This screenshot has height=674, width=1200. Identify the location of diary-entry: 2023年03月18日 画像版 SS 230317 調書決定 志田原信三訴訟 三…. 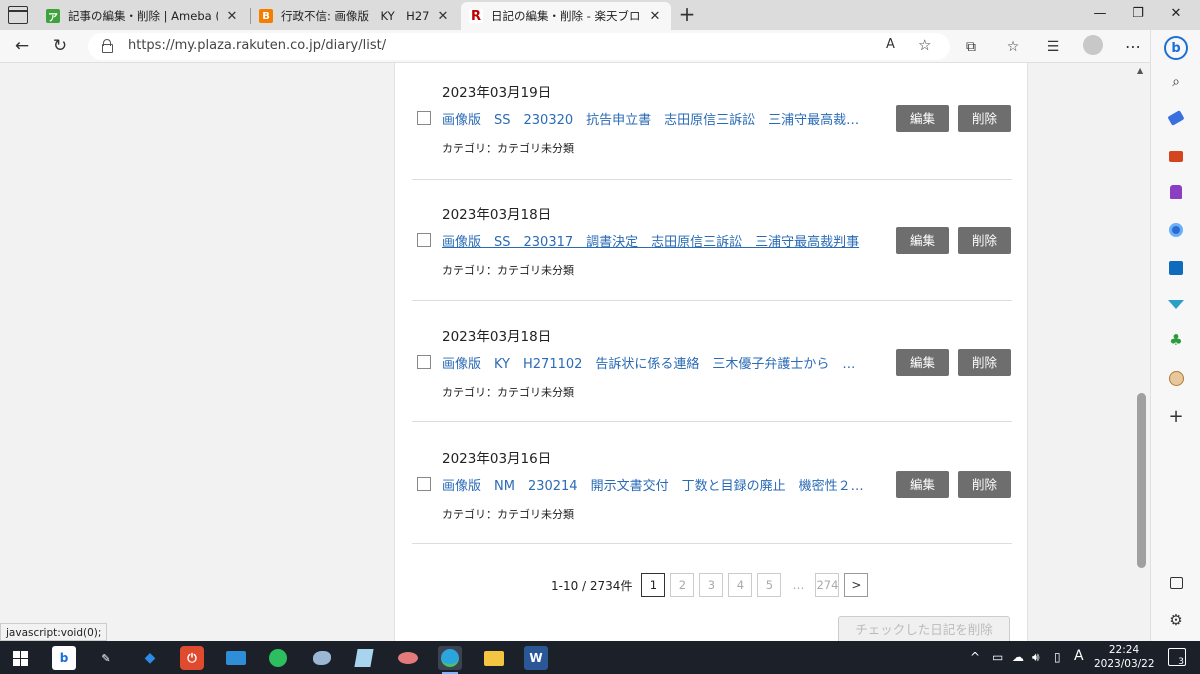
(712, 240).